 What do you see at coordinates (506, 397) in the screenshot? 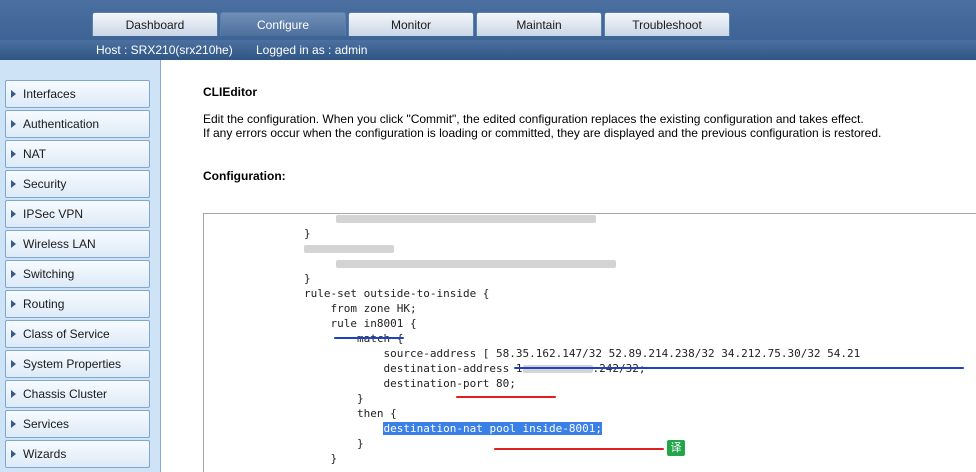
I see `annotation-underline-port` at bounding box center [506, 397].